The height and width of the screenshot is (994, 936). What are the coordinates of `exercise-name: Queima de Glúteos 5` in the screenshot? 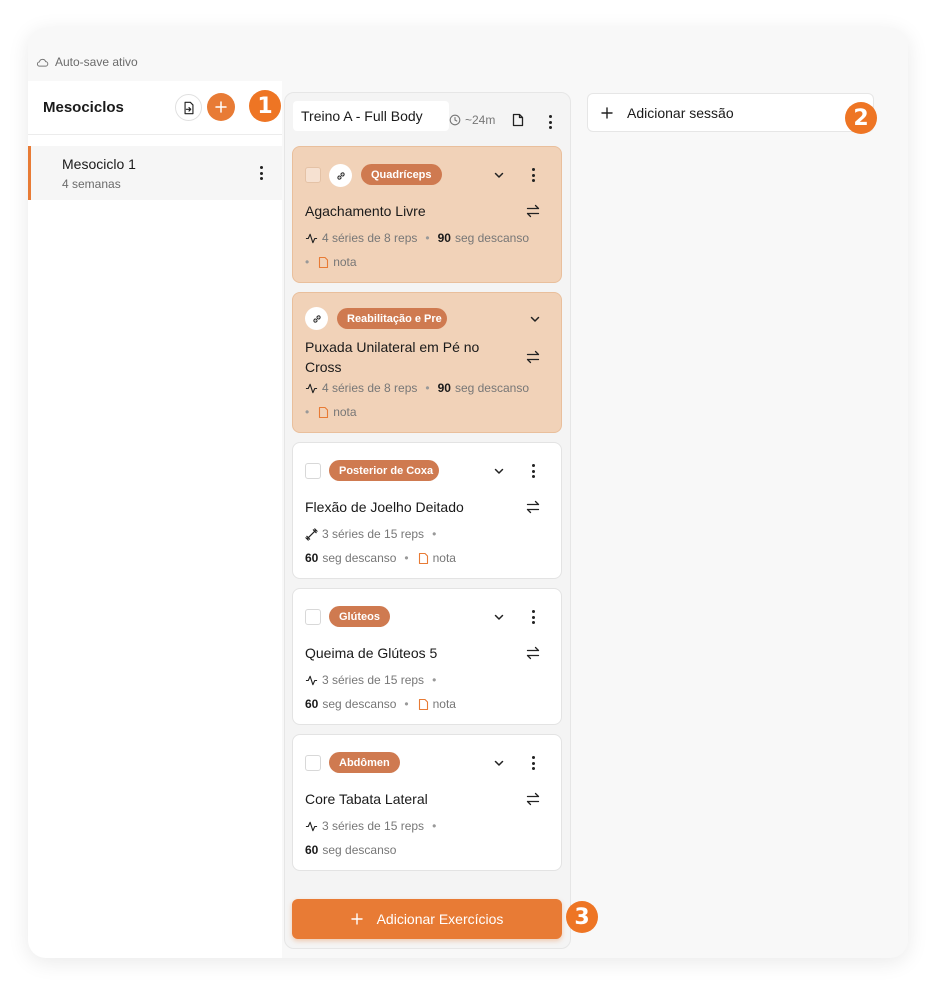 It's located at (371, 653).